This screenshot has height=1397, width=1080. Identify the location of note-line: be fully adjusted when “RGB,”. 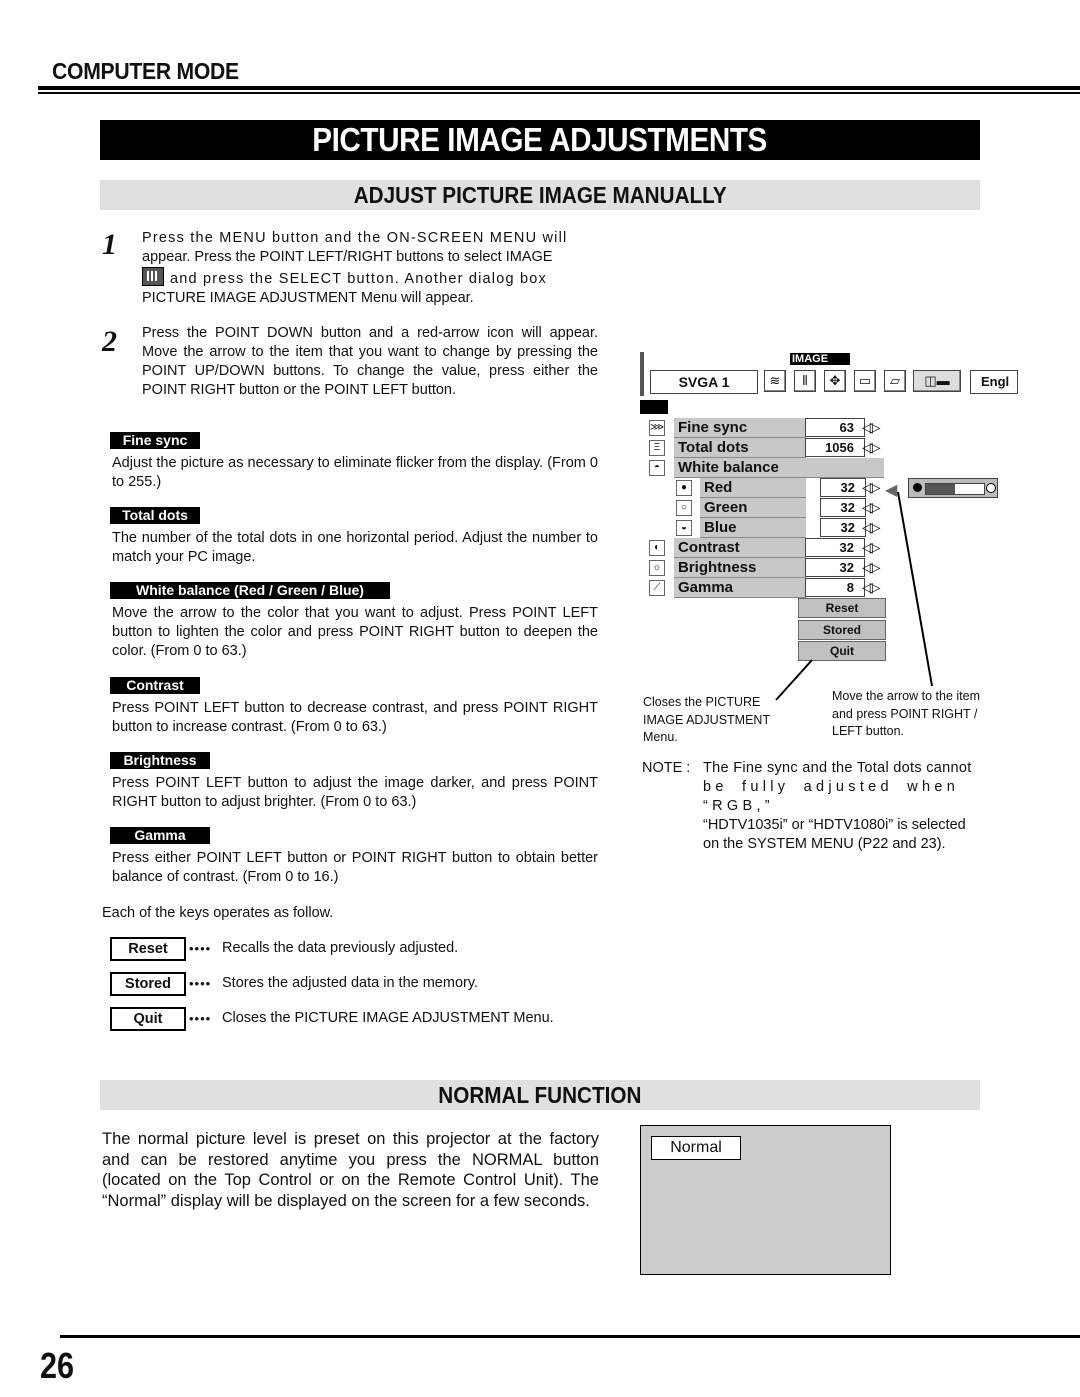
(831, 796).